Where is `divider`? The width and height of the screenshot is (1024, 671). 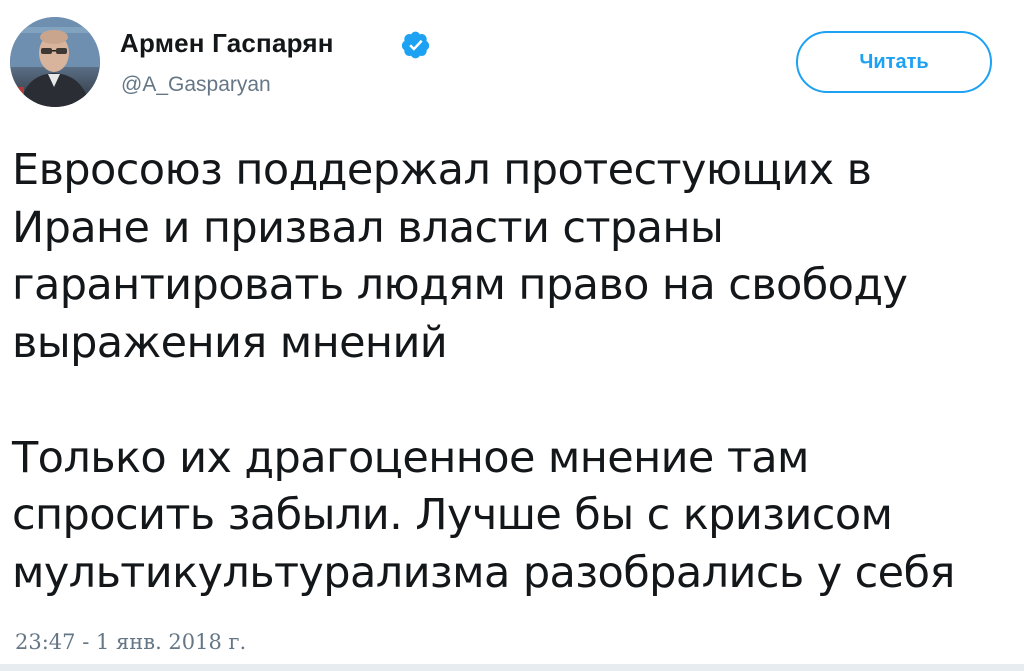 divider is located at coordinates (512, 667).